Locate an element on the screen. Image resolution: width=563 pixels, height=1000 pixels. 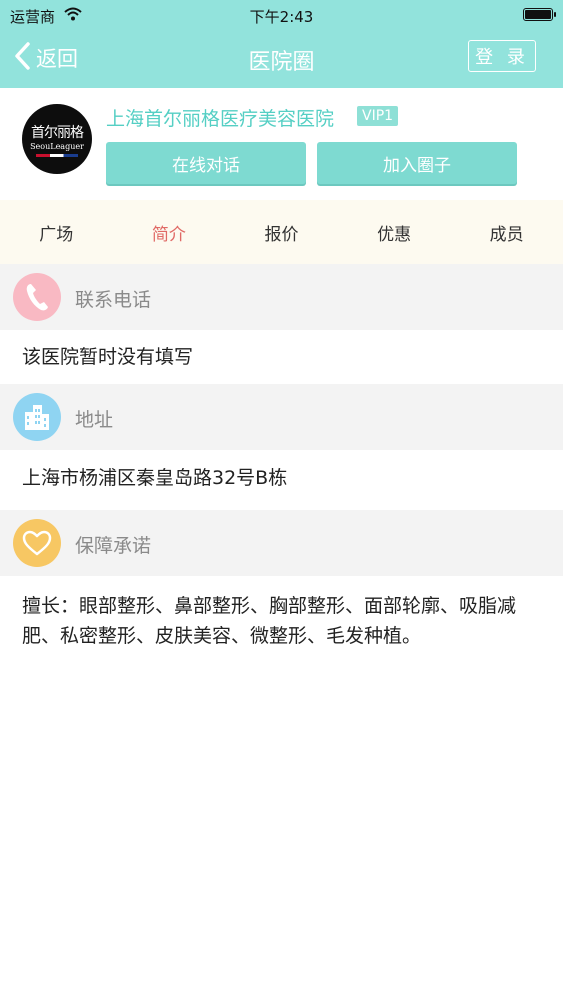
vip-badge: VIP1 is located at coordinates (378, 116).